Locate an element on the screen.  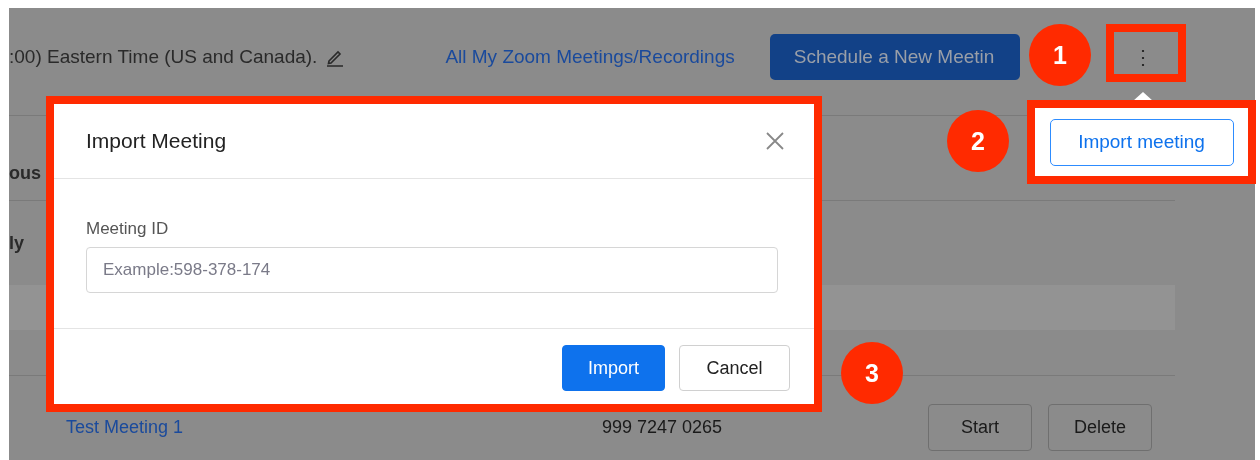
row-action-button: Start is located at coordinates (980, 427).